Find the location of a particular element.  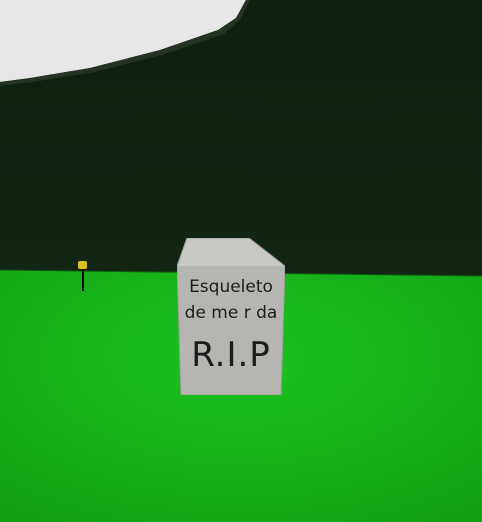

tombstone-line-2: de me r da is located at coordinates (231, 313).